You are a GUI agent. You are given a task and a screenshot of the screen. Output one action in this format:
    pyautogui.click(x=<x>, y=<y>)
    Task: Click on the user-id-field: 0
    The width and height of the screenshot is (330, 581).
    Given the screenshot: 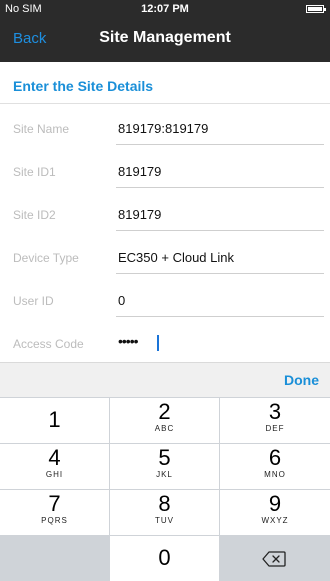 What is the action you would take?
    pyautogui.click(x=121, y=300)
    